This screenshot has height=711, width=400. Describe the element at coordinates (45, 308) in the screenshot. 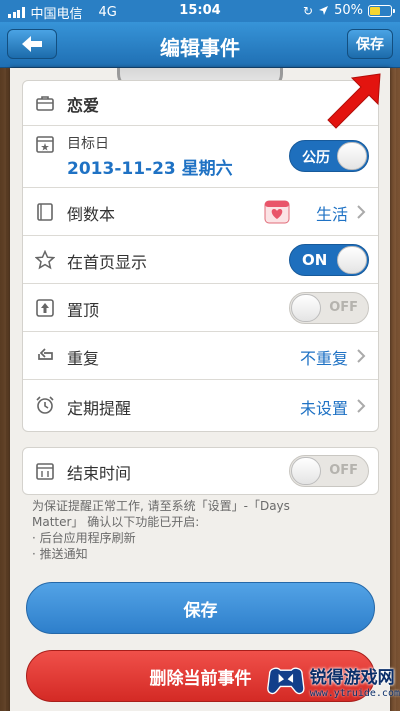

I see `pin-top-icon` at that location.